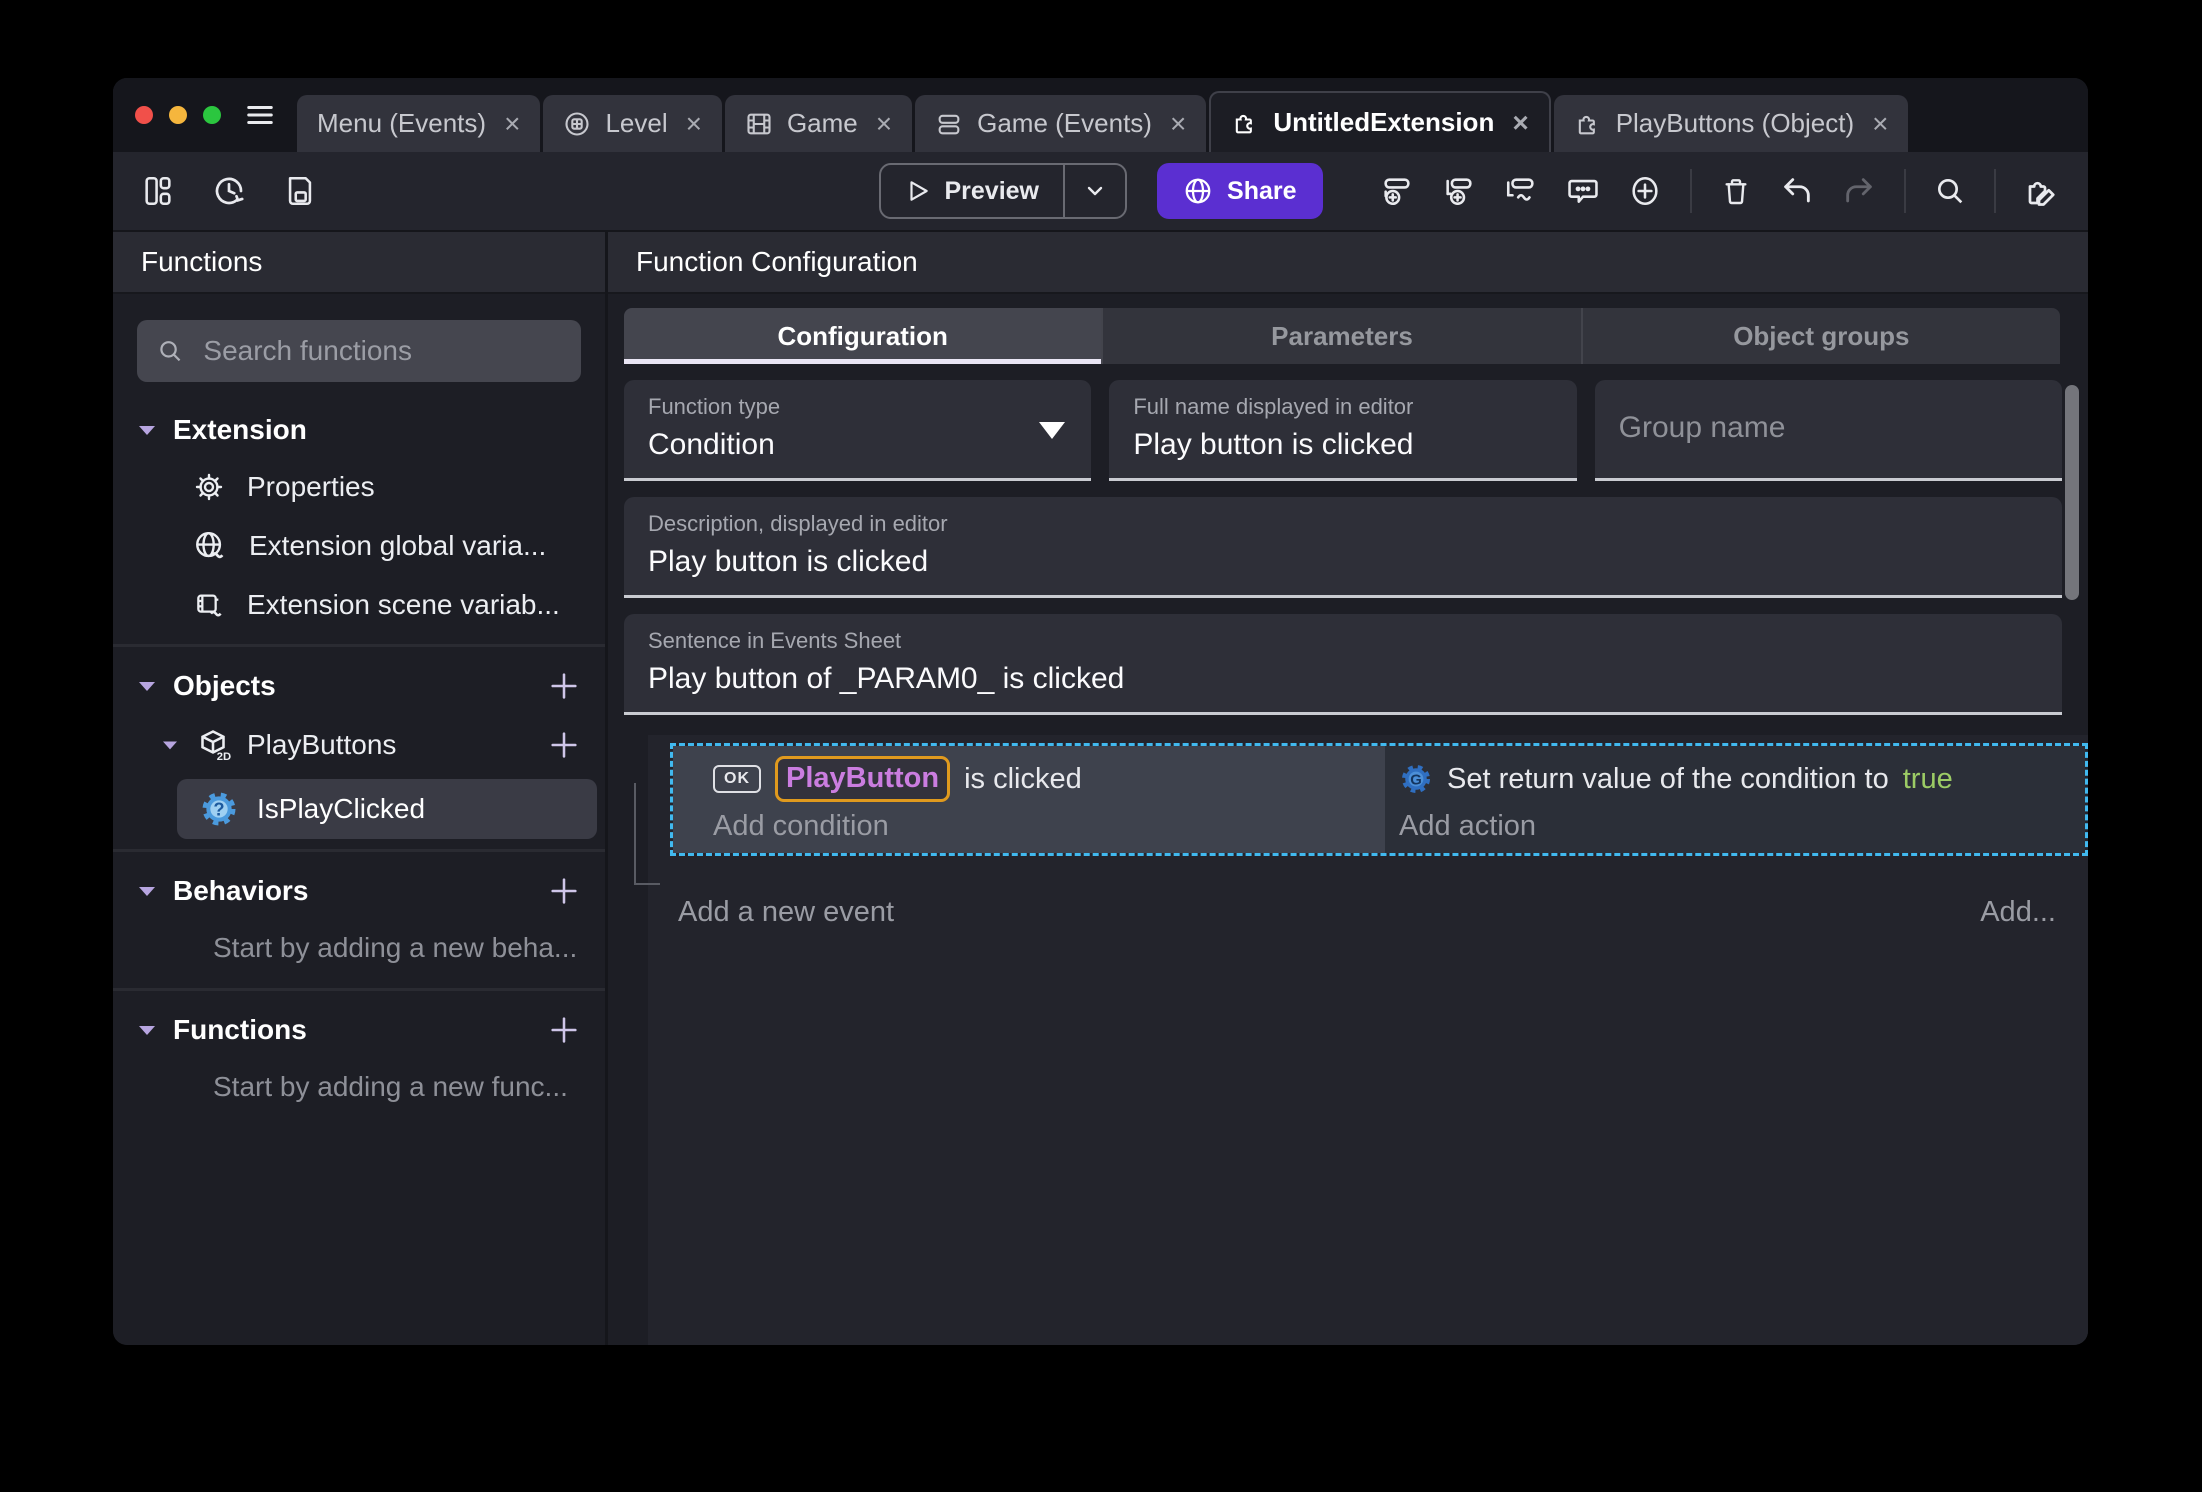 This screenshot has width=2202, height=1492. I want to click on comment-icon, so click(1583, 191).